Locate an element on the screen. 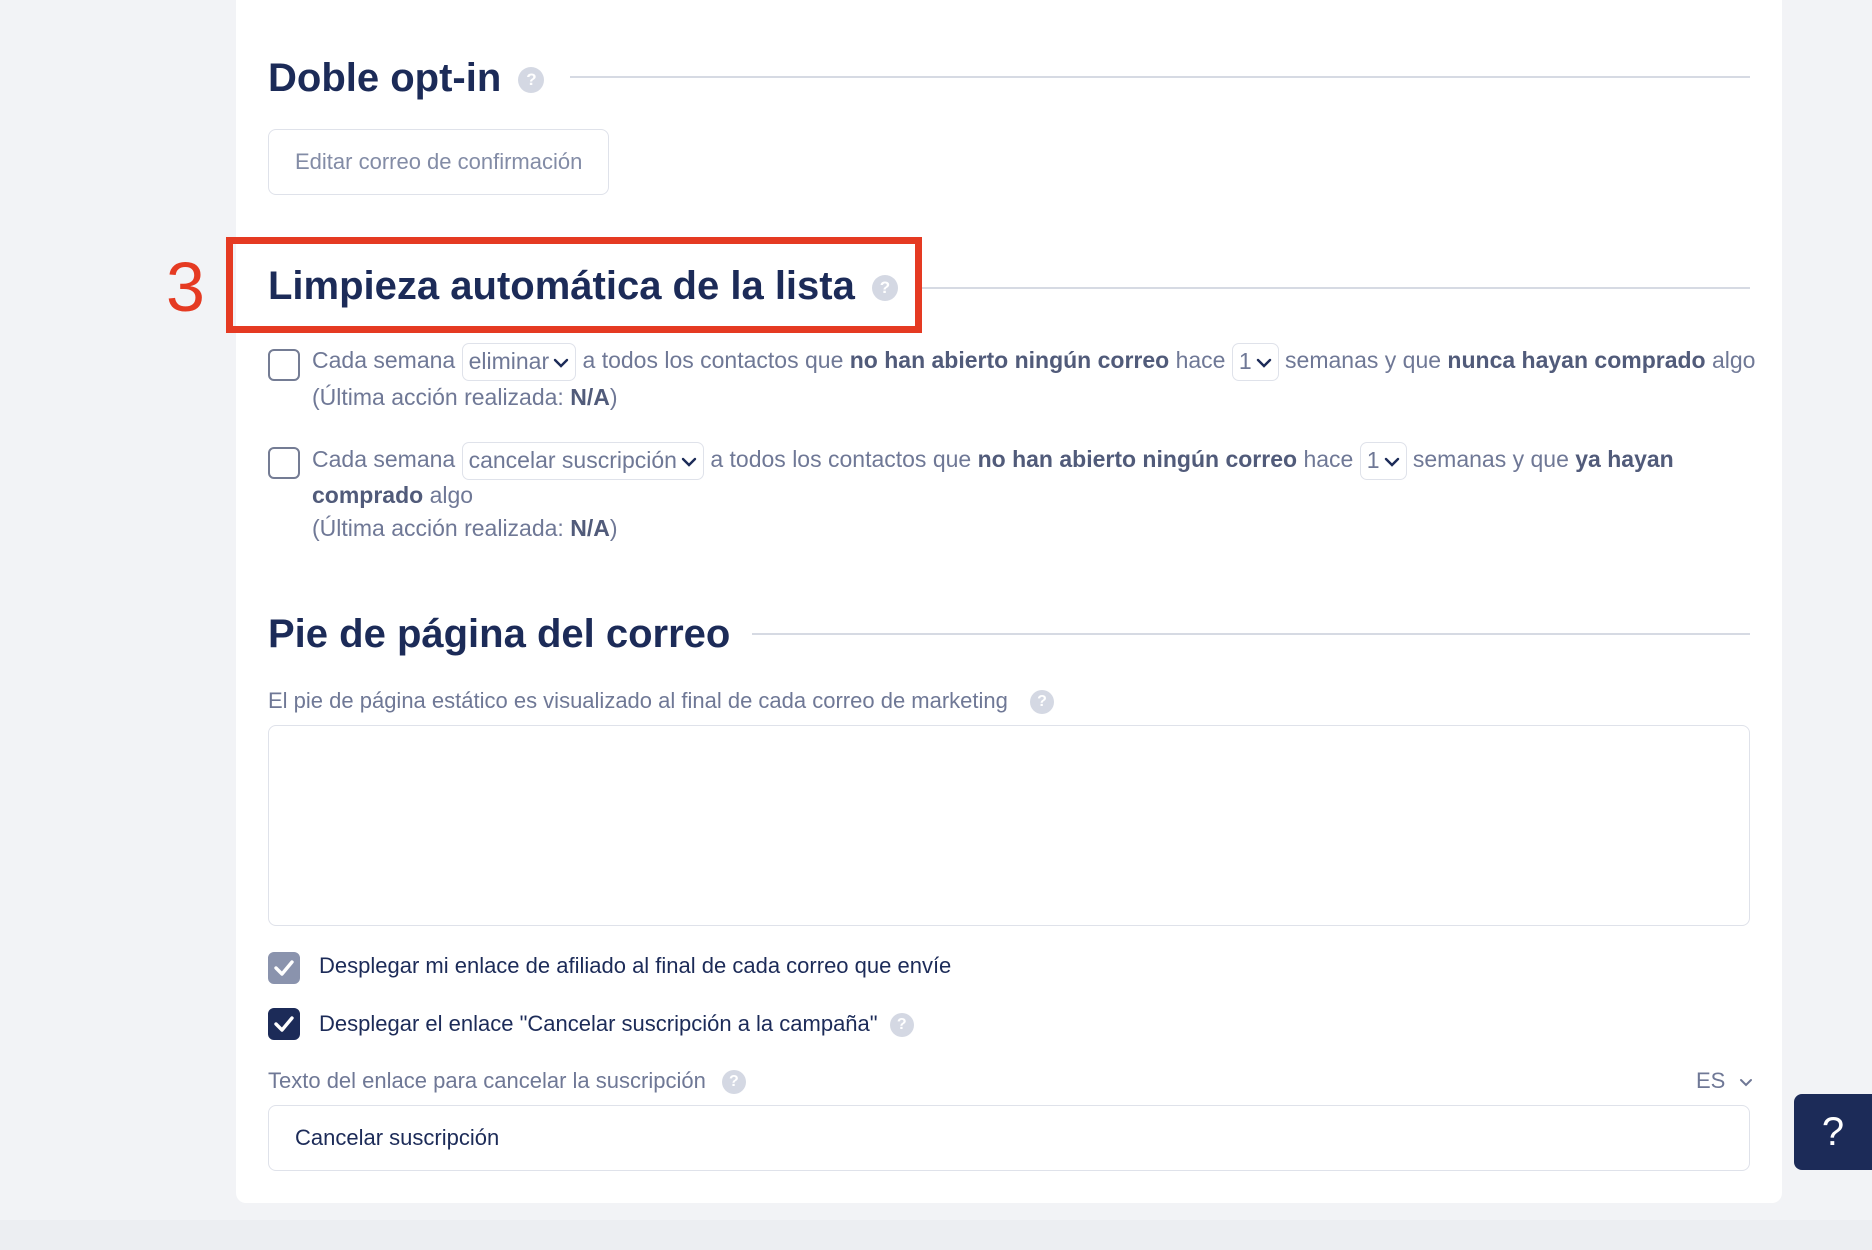 This screenshot has width=1872, height=1250. unsubscribe-text-input: Cancelar suscripción is located at coordinates (1009, 1138).